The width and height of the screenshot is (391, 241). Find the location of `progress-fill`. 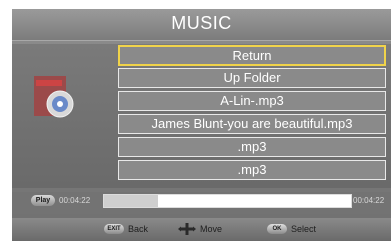

progress-fill is located at coordinates (131, 201).